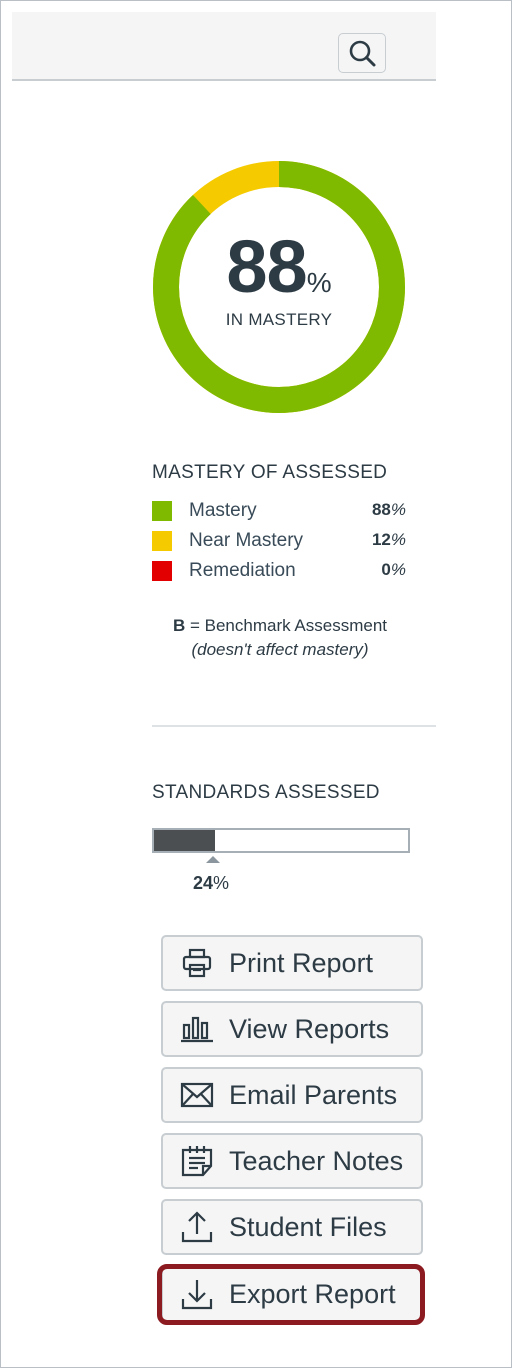 Image resolution: width=512 pixels, height=1368 pixels. Describe the element at coordinates (162, 511) in the screenshot. I see `legend-swatch-mastery` at that location.